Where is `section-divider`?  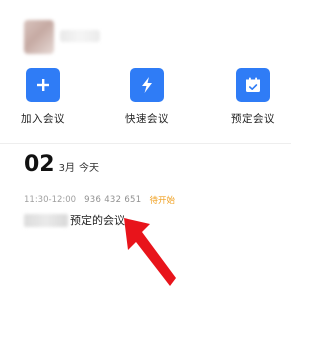
section-divider is located at coordinates (145, 143).